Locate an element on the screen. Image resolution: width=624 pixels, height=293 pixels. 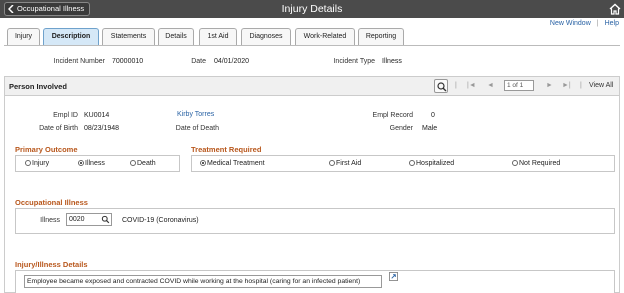
tab-reporting: Reporting is located at coordinates (381, 36).